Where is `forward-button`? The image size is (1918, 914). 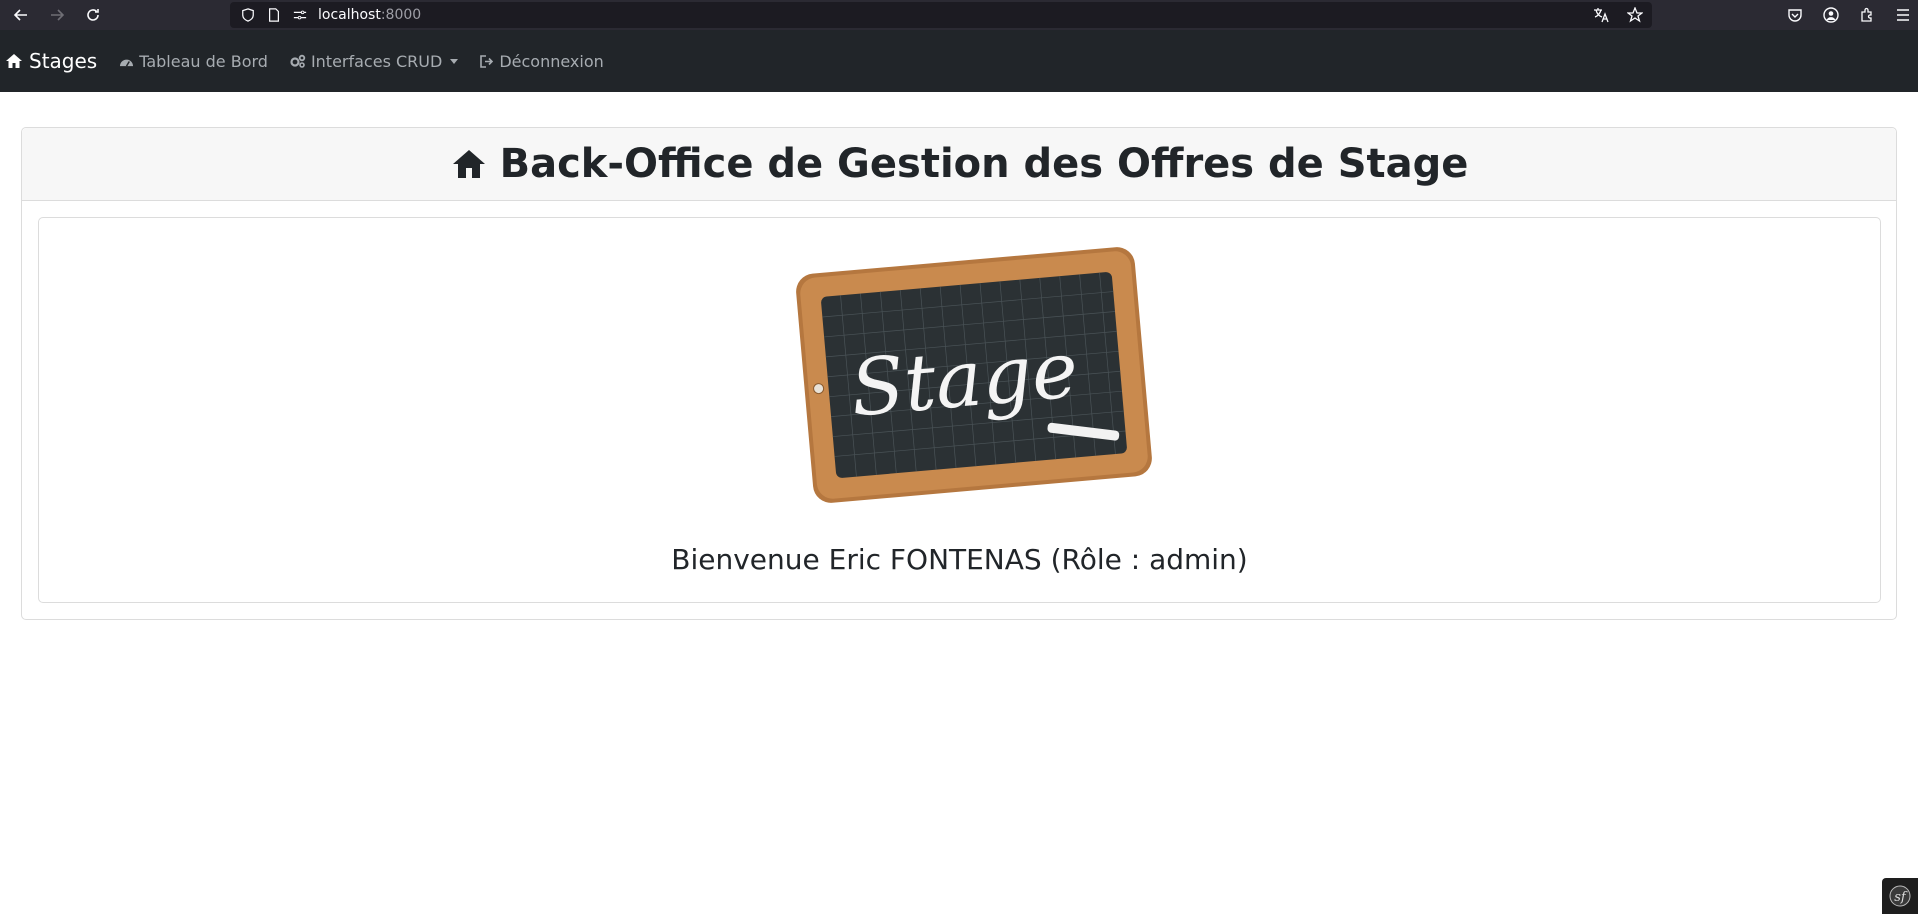
forward-button is located at coordinates (57, 15).